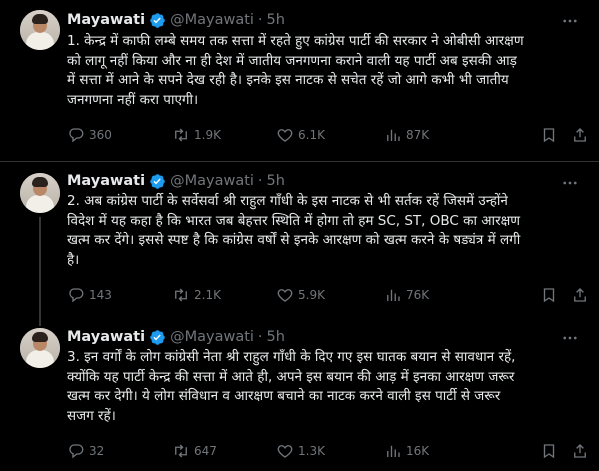 The width and height of the screenshot is (599, 471). I want to click on like-button: 1.3K, so click(300, 451).